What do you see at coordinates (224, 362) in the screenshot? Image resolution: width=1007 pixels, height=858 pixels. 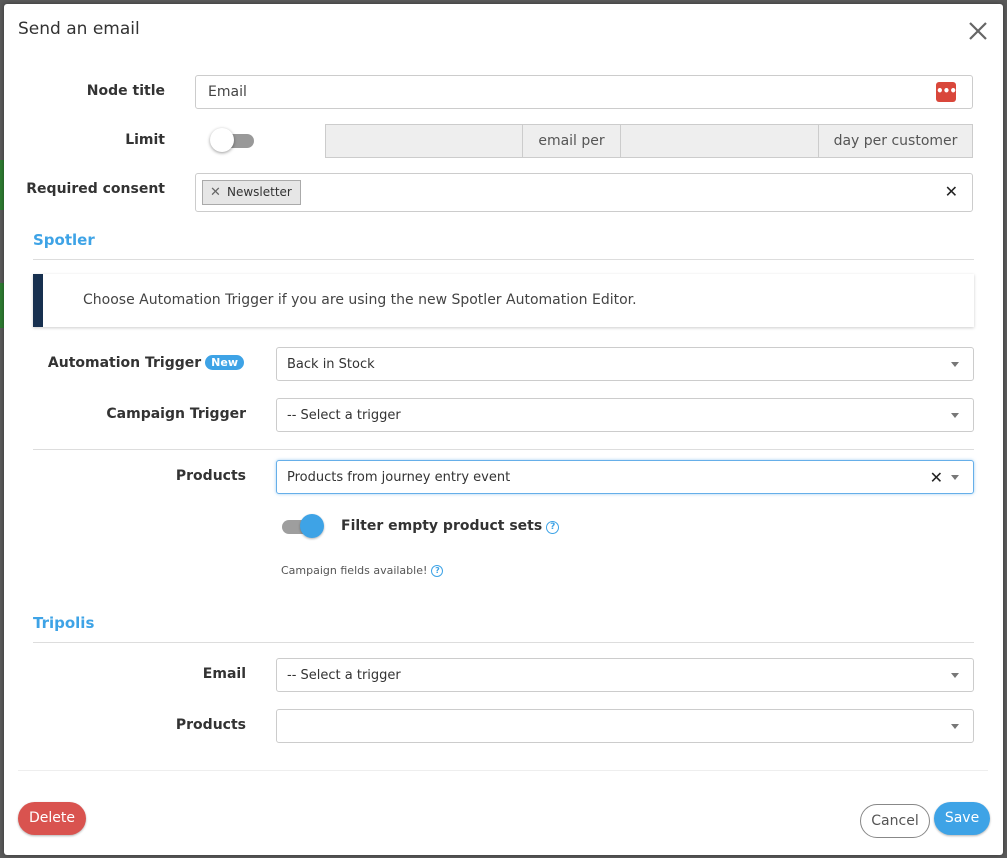 I see `new-badge: New` at bounding box center [224, 362].